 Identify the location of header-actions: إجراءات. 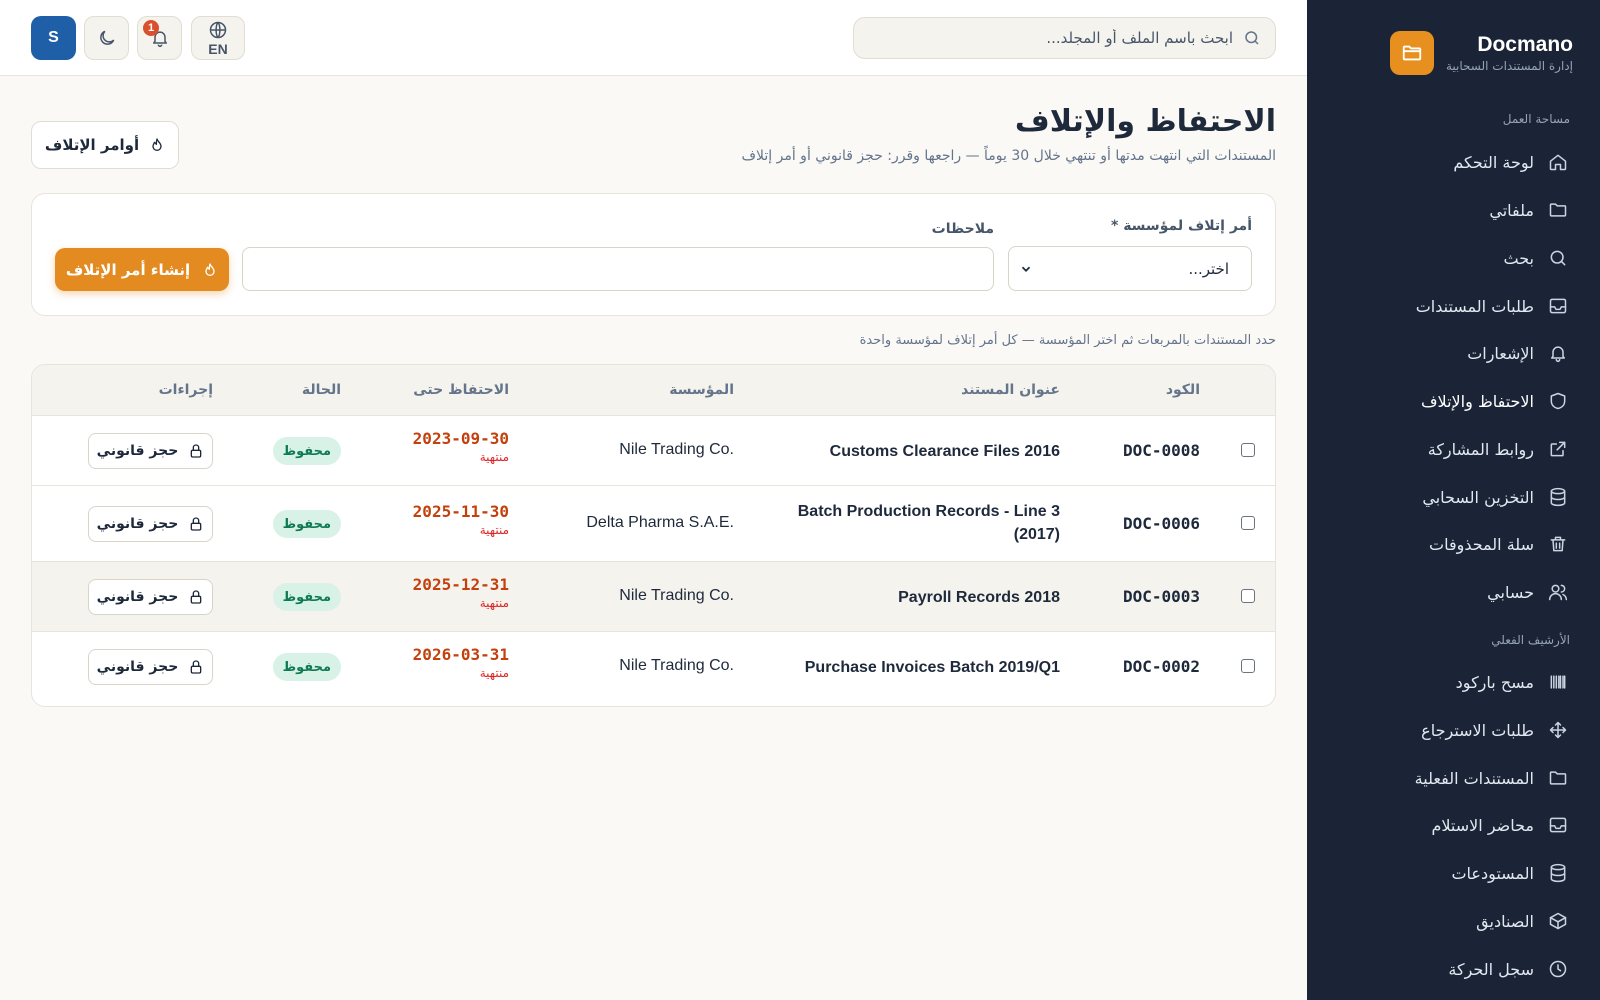
(185, 390).